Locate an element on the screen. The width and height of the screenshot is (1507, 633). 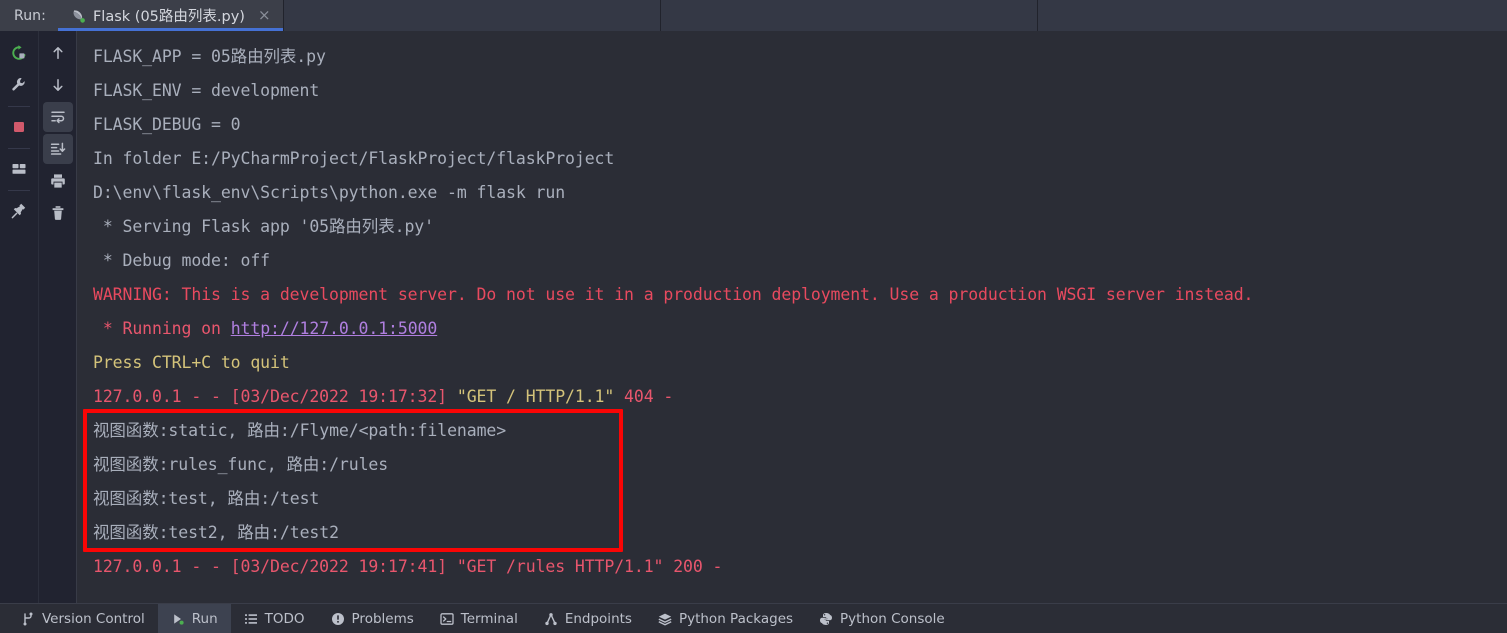
console-text: 404 - is located at coordinates (644, 396).